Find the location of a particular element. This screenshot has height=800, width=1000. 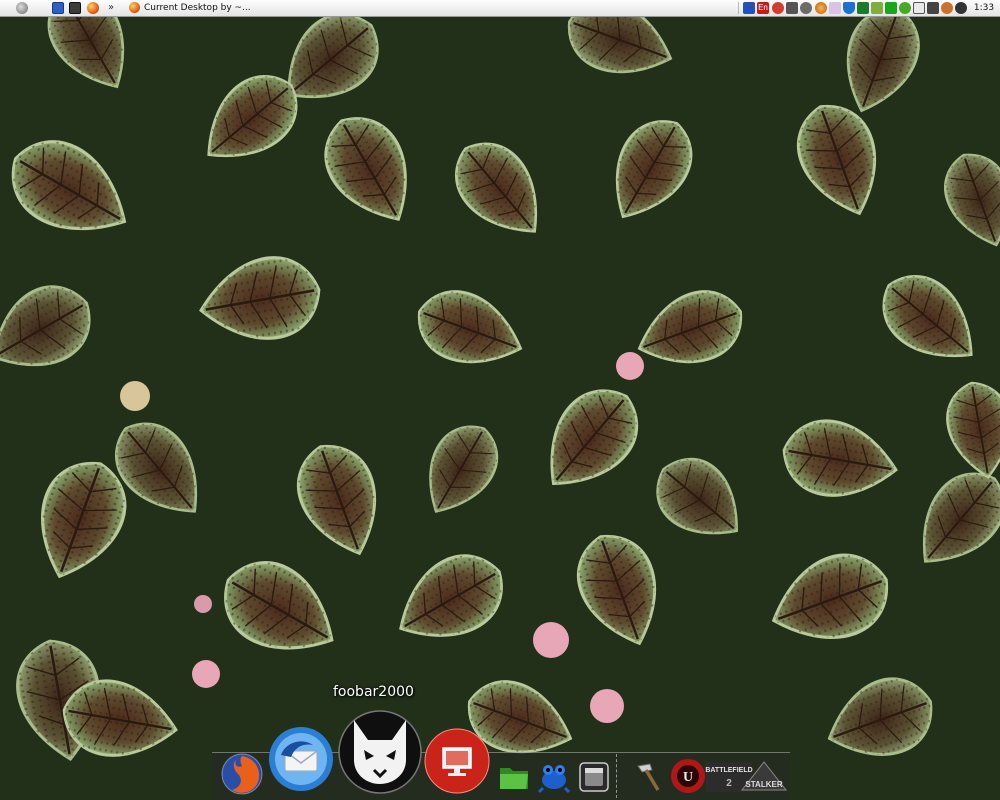

dock-hover-label: foobar2000 is located at coordinates (373, 692).